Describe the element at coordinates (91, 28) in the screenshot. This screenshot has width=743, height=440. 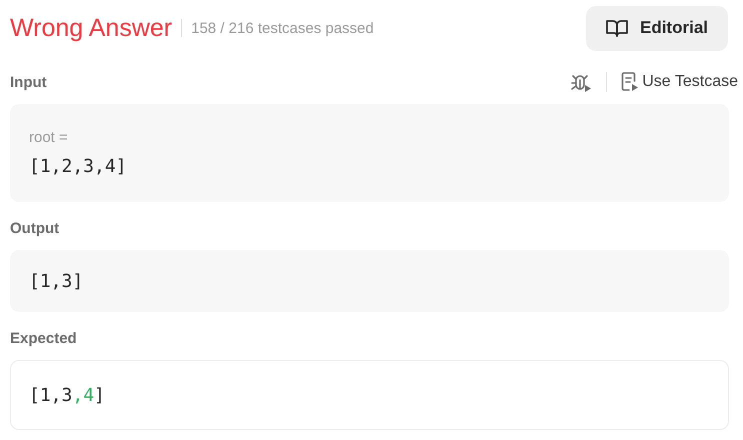
I see `result-status: Wrong Answer` at that location.